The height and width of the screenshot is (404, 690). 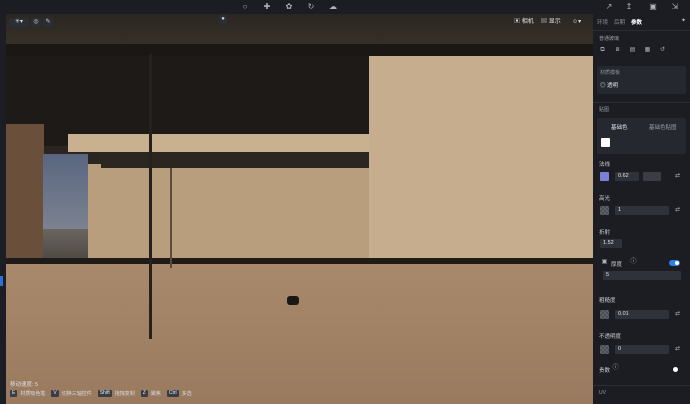 I want to click on maps-title: 贴图, so click(x=604, y=110).